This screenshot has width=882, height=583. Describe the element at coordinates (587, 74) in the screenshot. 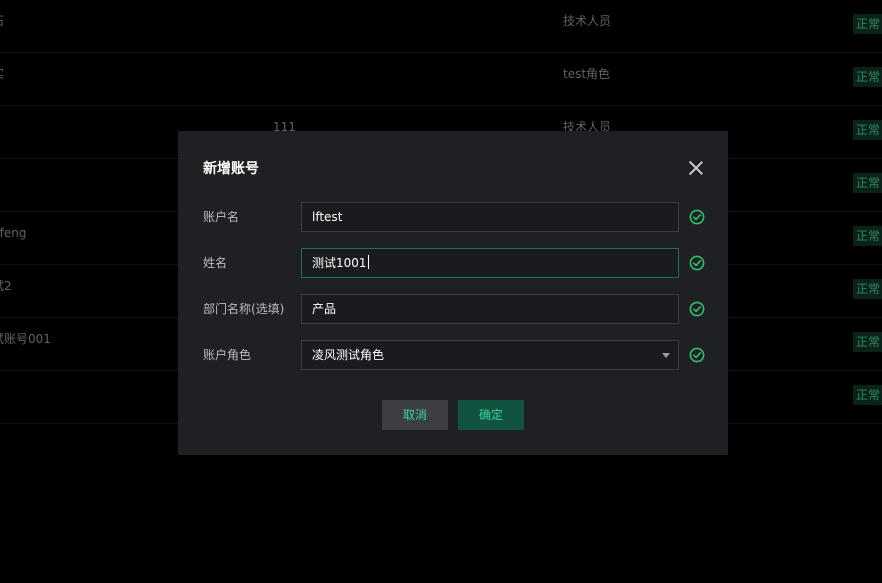

I see `cell-role: test角色` at that location.